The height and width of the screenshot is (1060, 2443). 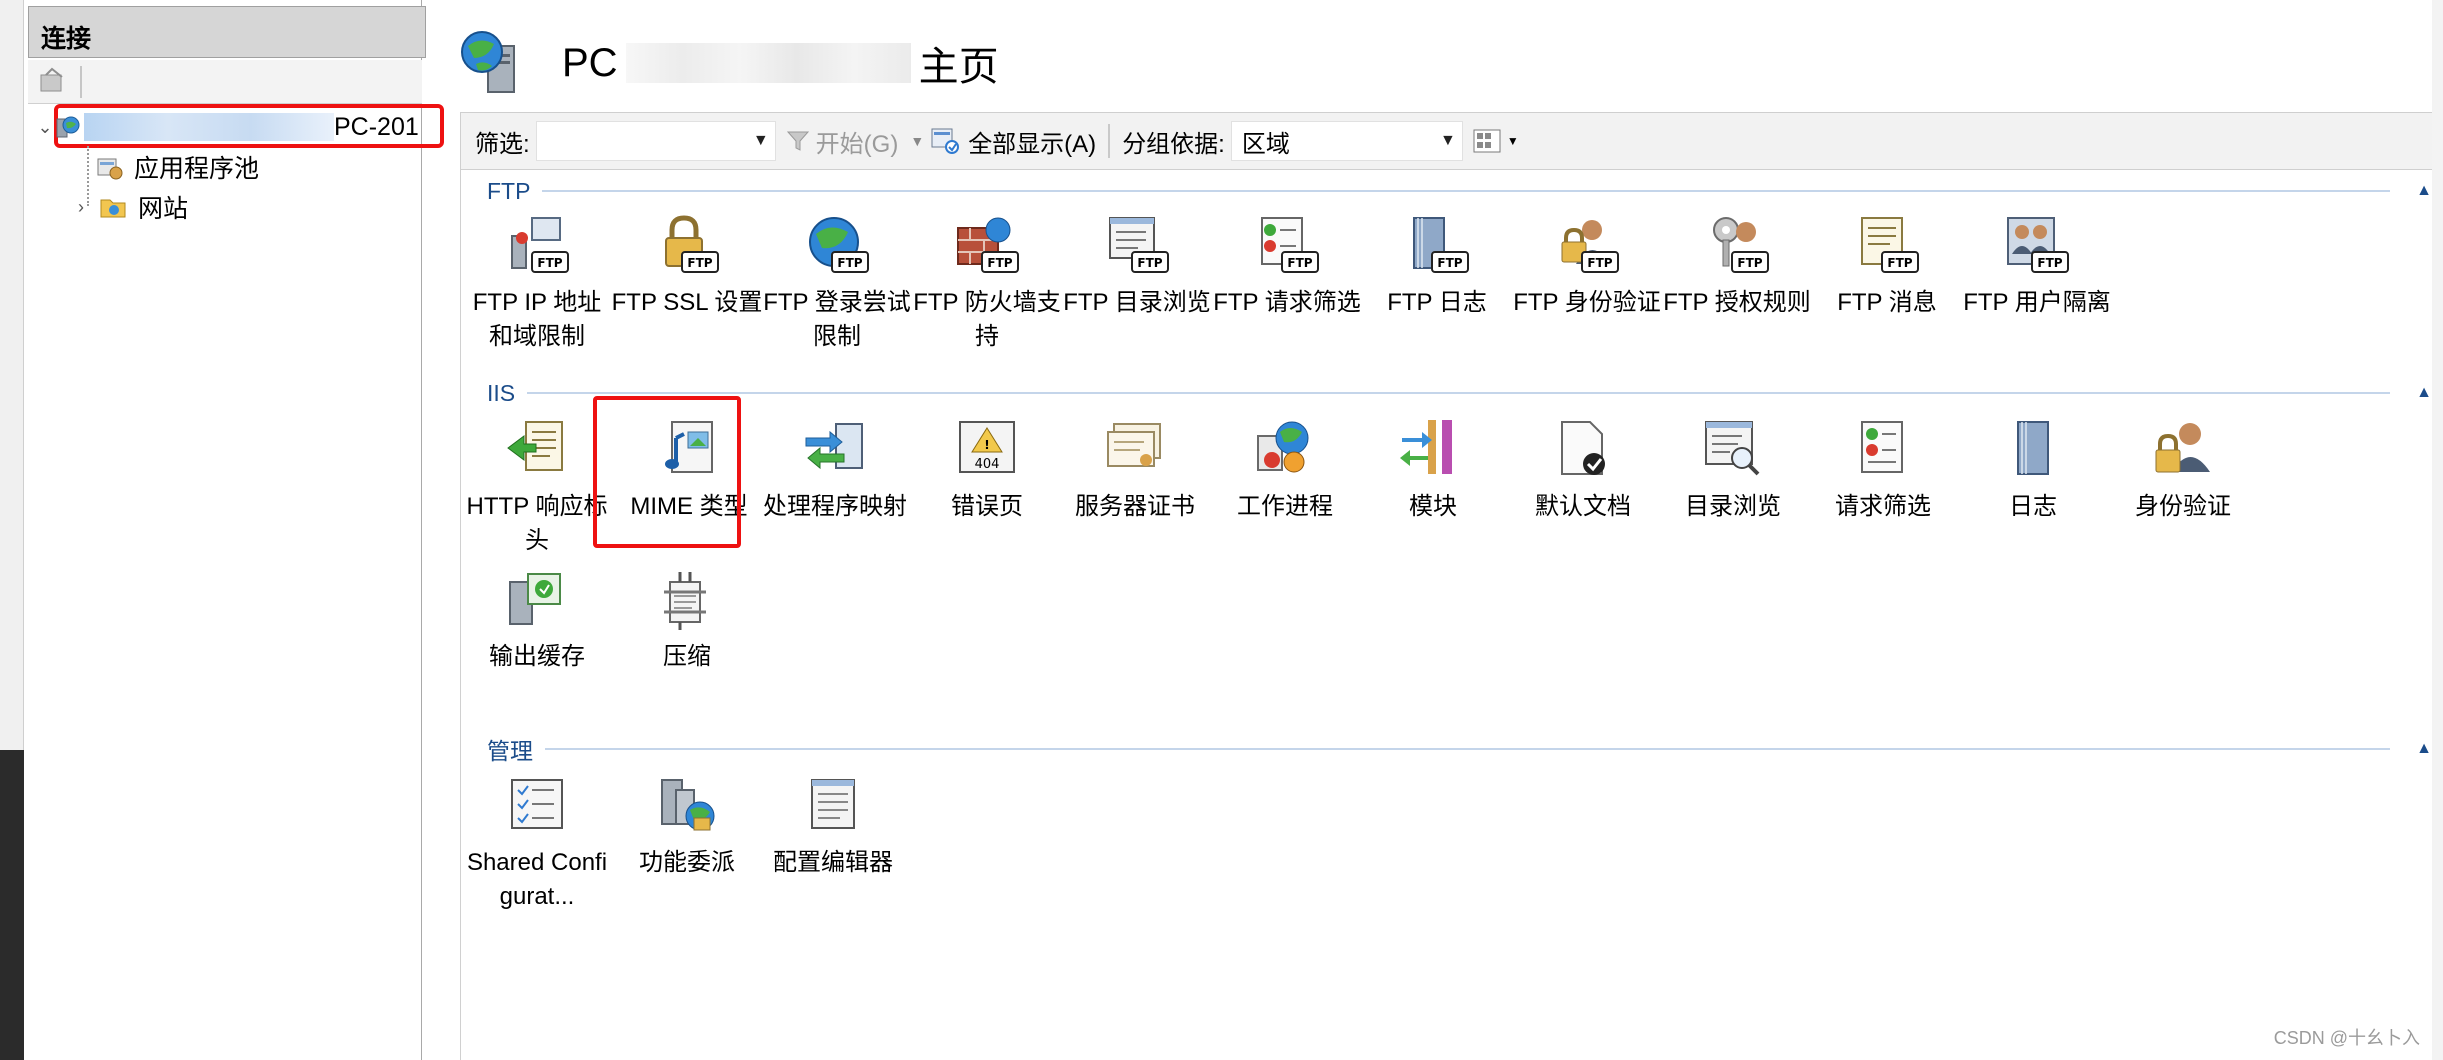 I want to click on watermark: CSDN @十幺卜入, so click(x=2346, y=1038).